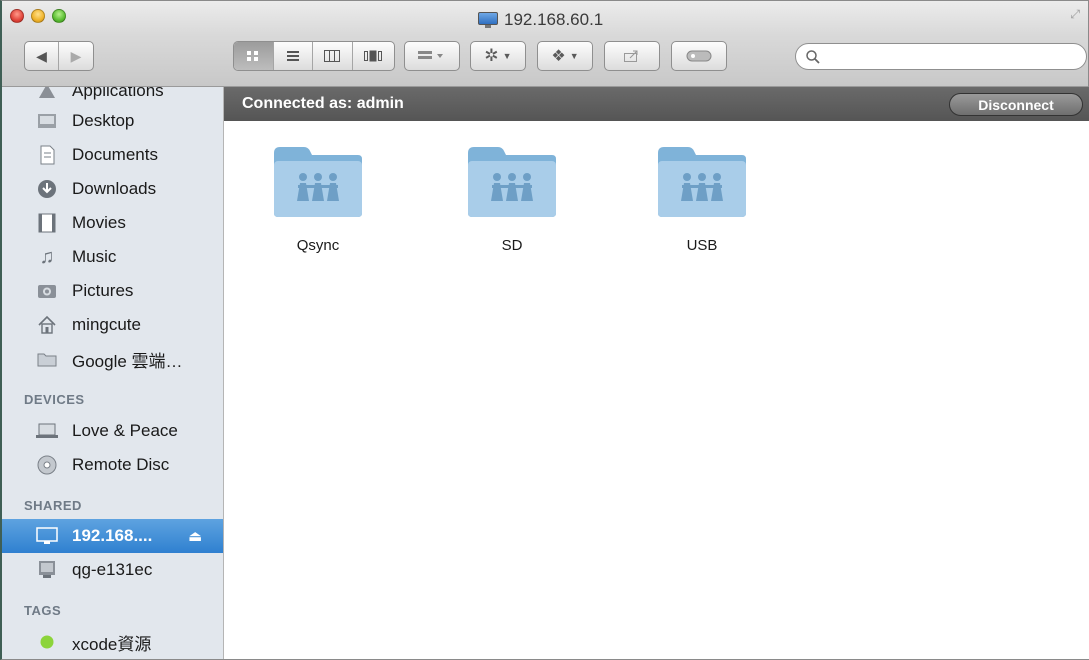  I want to click on back-forward-control: ◀ ▶, so click(59, 56).